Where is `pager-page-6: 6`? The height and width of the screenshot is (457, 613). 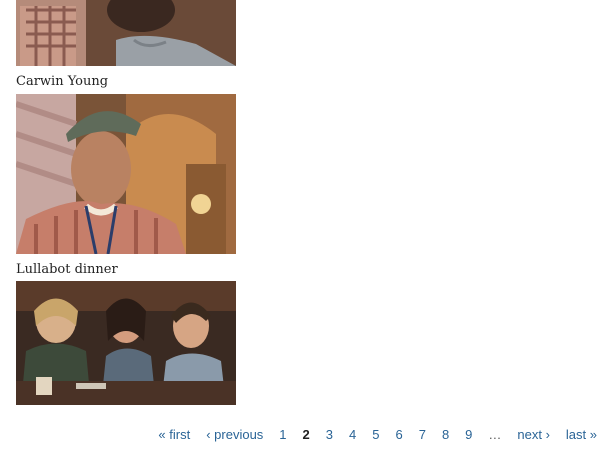
pager-page-6: 6 is located at coordinates (398, 434).